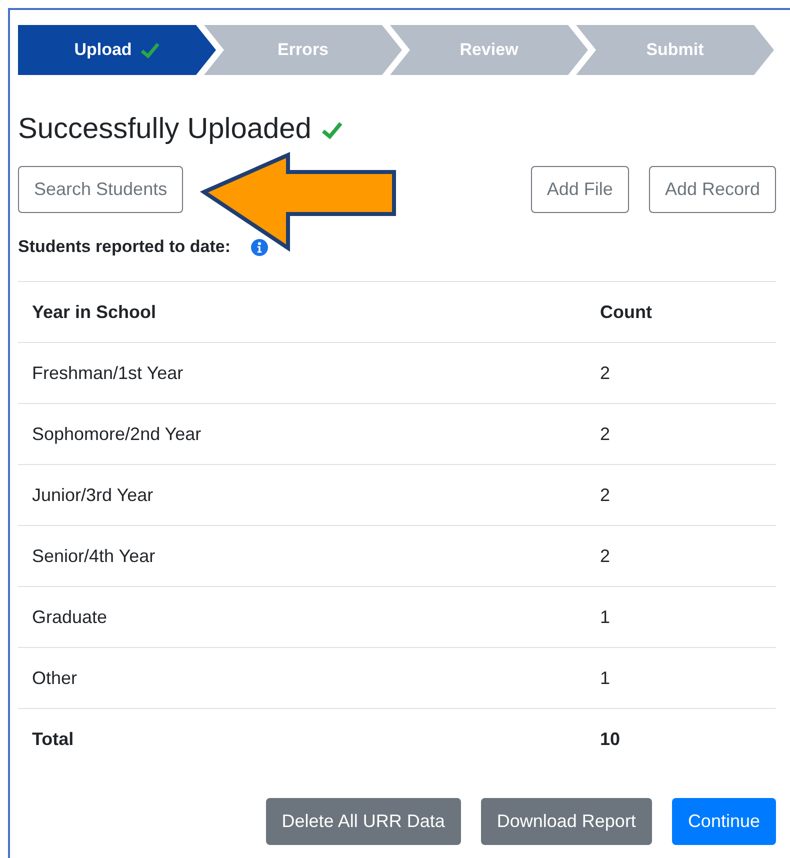  Describe the element at coordinates (302, 739) in the screenshot. I see `total-cell: Total` at that location.